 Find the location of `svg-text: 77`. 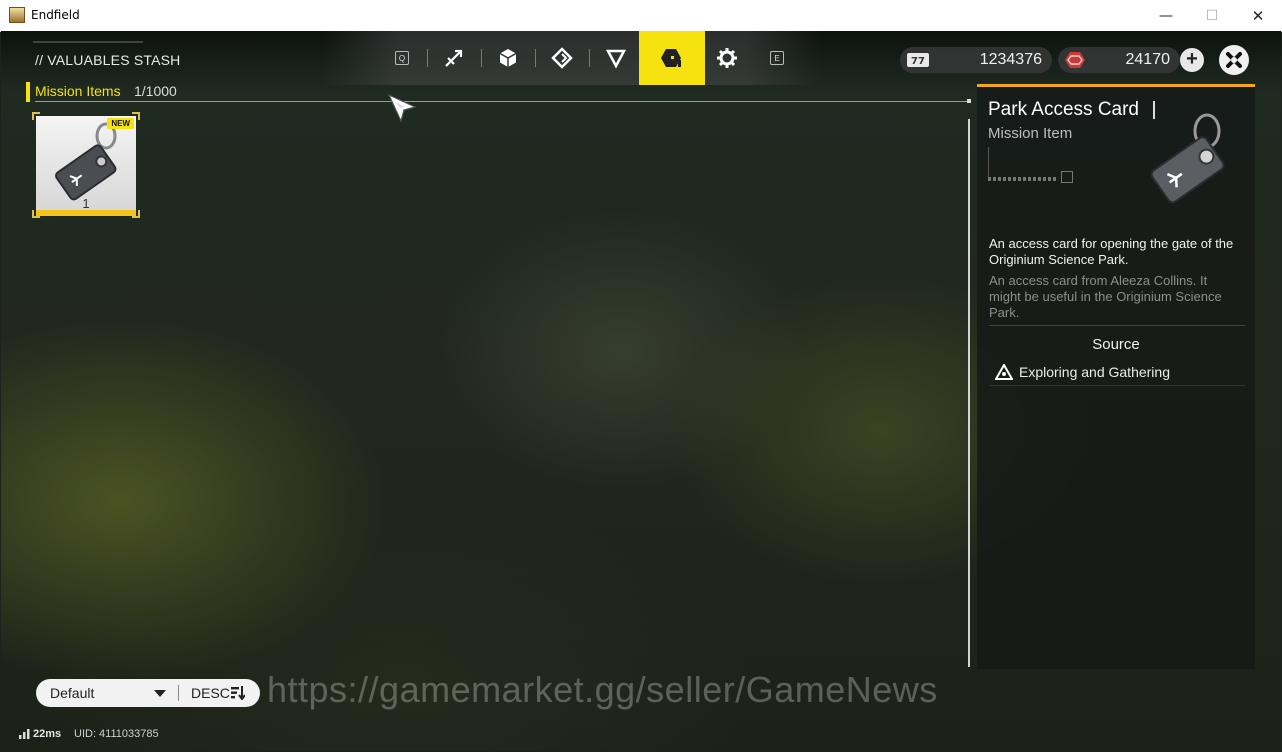

svg-text: 77 is located at coordinates (918, 61).